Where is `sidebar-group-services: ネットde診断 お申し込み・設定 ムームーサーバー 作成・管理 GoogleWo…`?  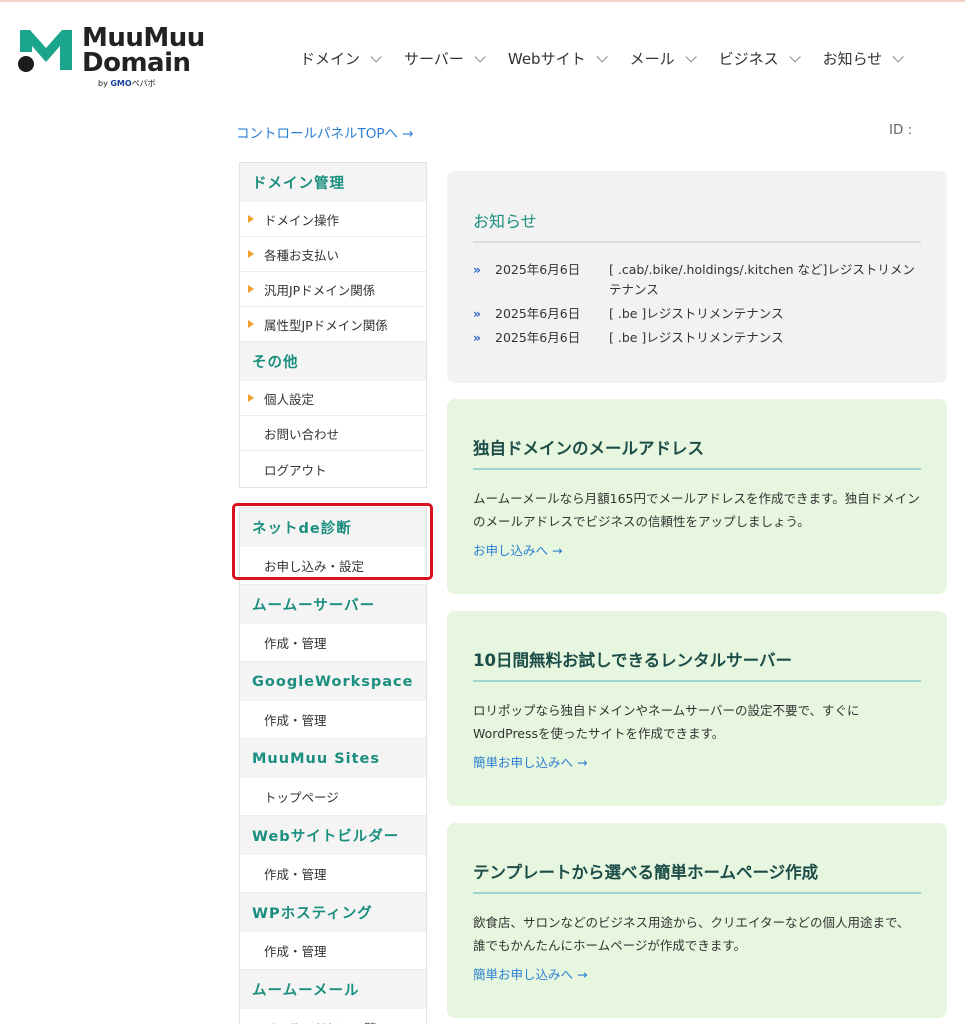
sidebar-group-services: ネットde診断 お申し込み・設定 ムームーサーバー 作成・管理 GoogleWo… is located at coordinates (333, 765).